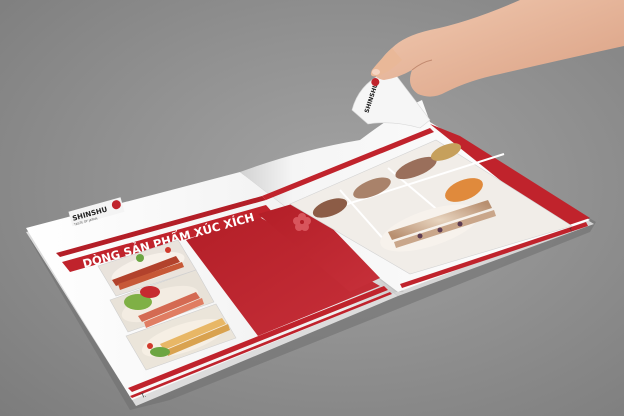  I want to click on hand-holding-page, so click(497, 48).